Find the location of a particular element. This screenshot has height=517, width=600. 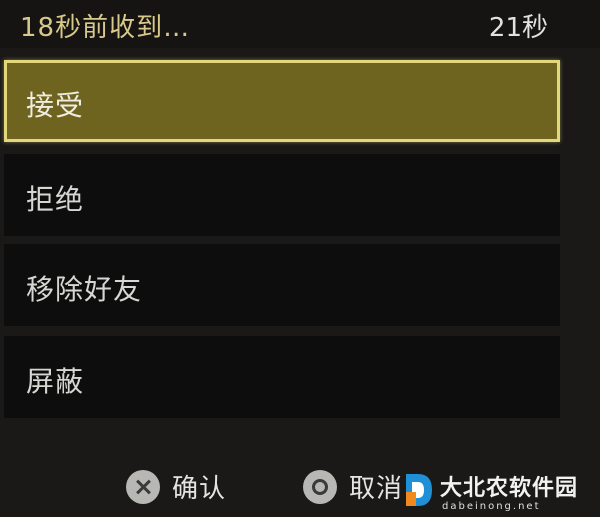

circle-button-icon is located at coordinates (320, 486).